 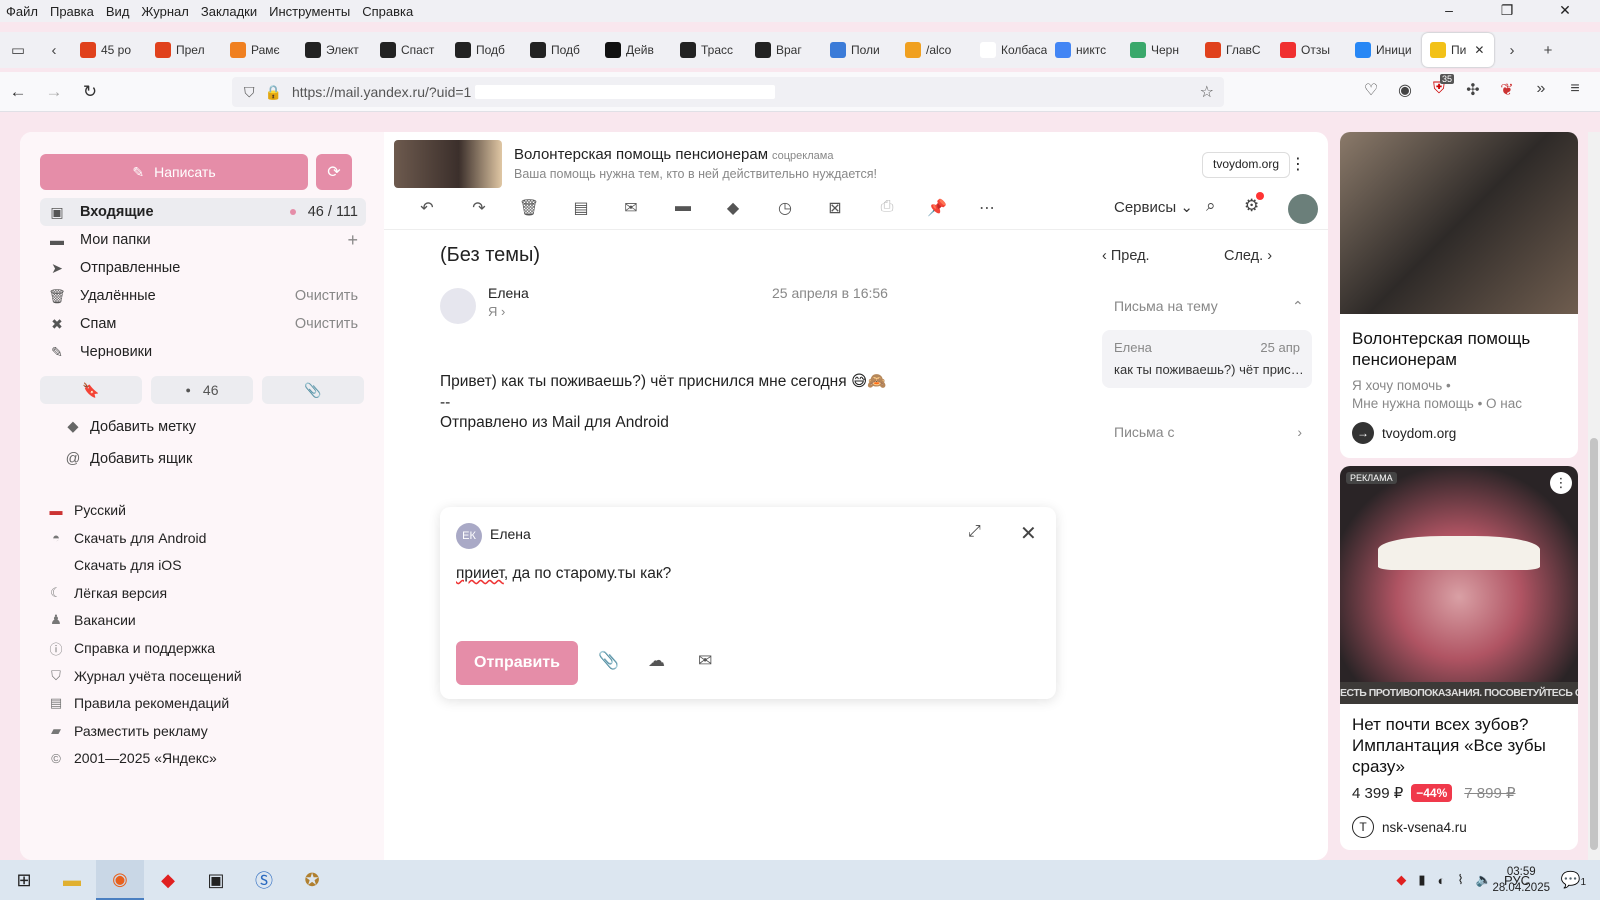 What do you see at coordinates (656, 661) in the screenshot?
I see `disk-attach-icon: ☁` at bounding box center [656, 661].